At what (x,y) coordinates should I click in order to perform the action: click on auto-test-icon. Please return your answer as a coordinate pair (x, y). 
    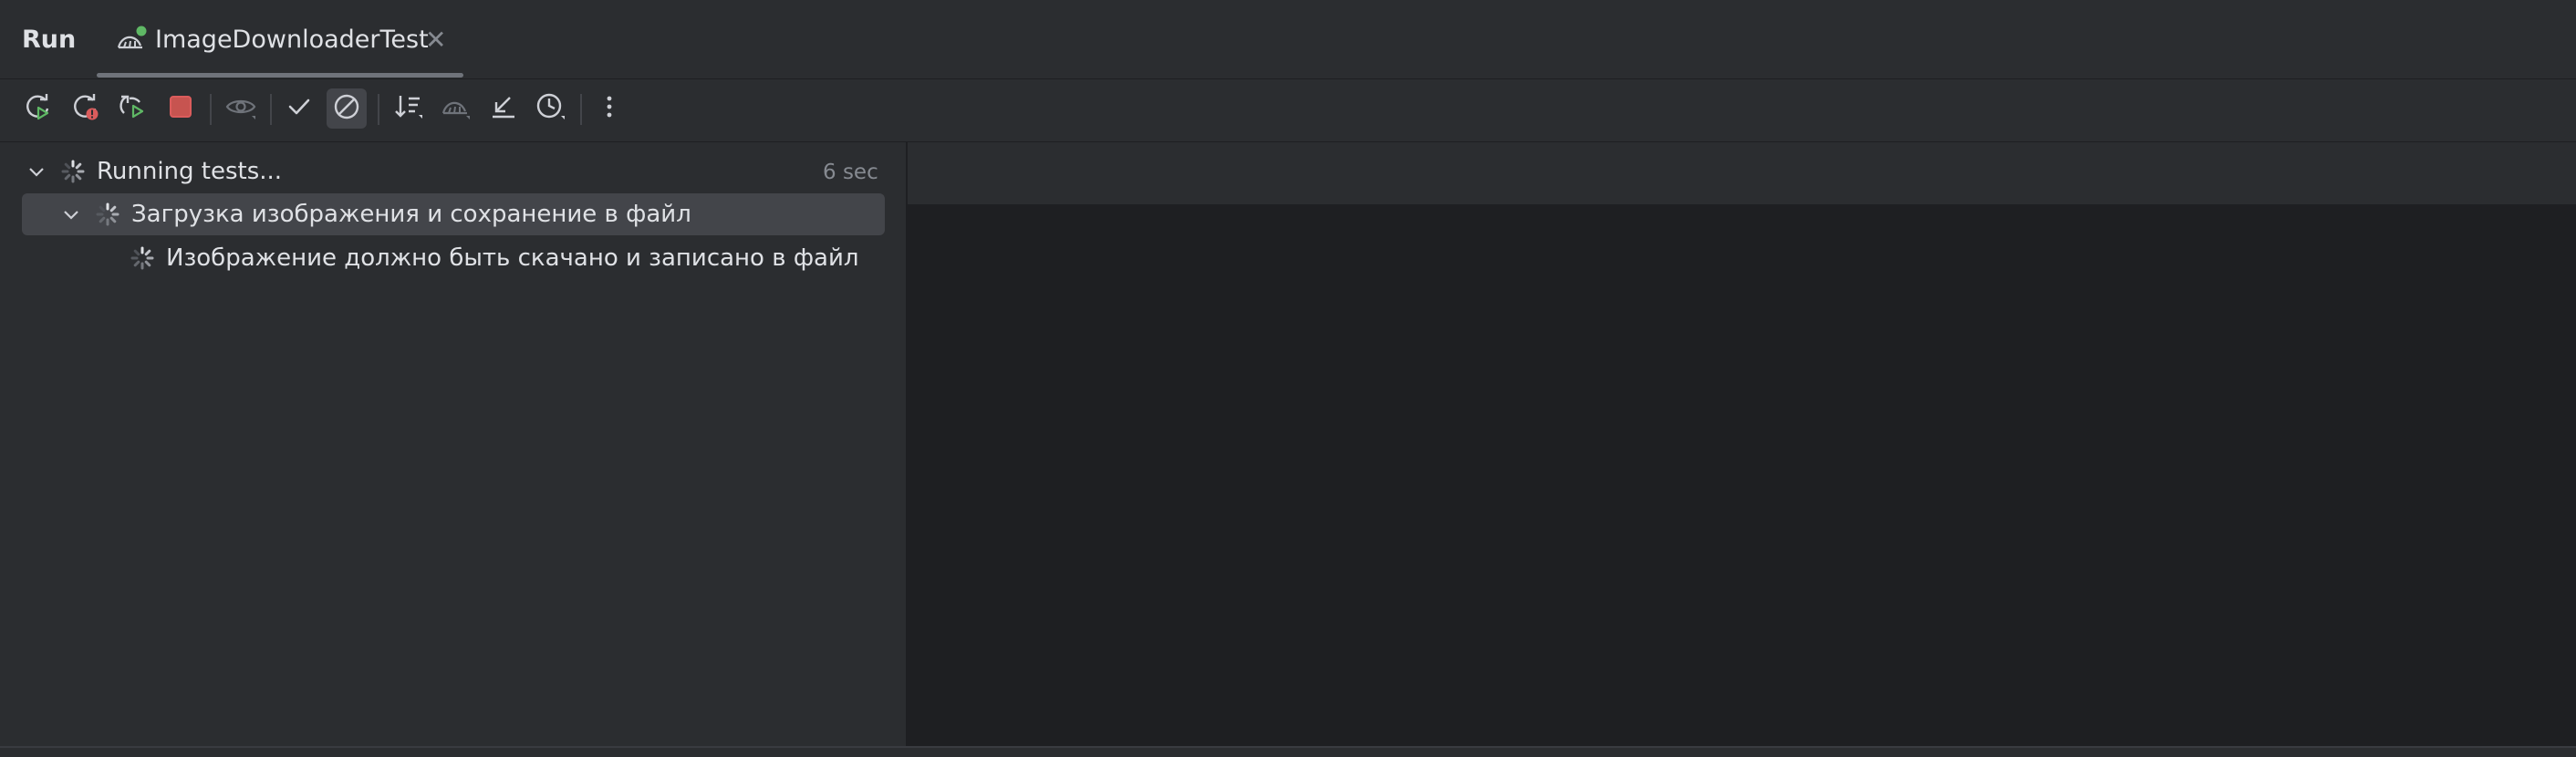
    Looking at the image, I should click on (133, 108).